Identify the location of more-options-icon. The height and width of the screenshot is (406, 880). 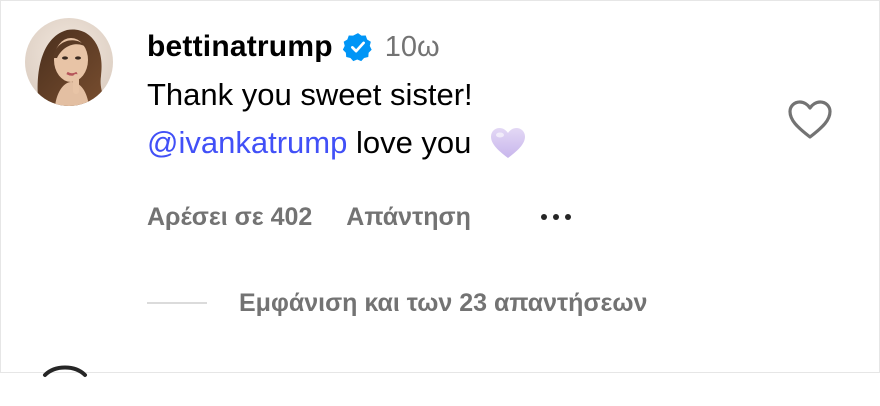
(555, 217).